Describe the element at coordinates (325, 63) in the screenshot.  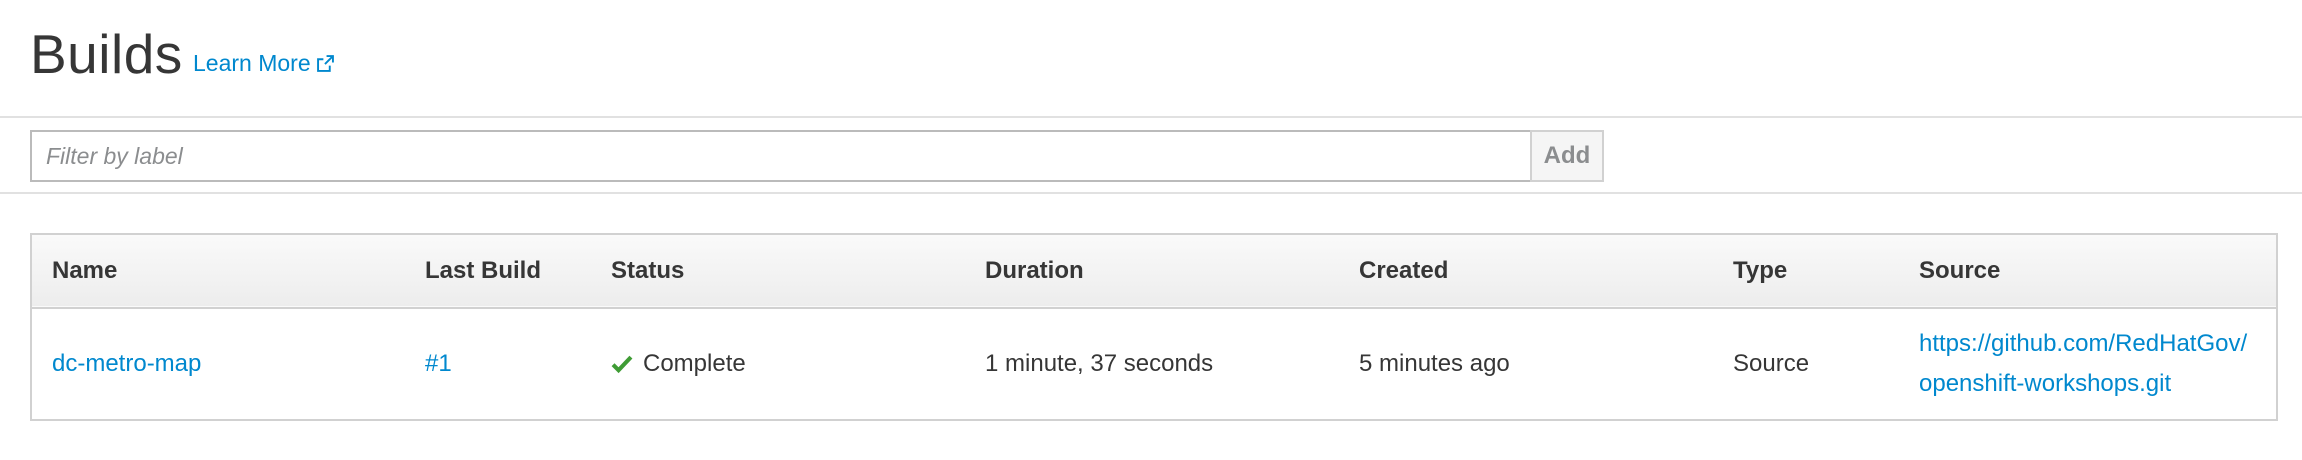
I see `external-link-icon` at that location.